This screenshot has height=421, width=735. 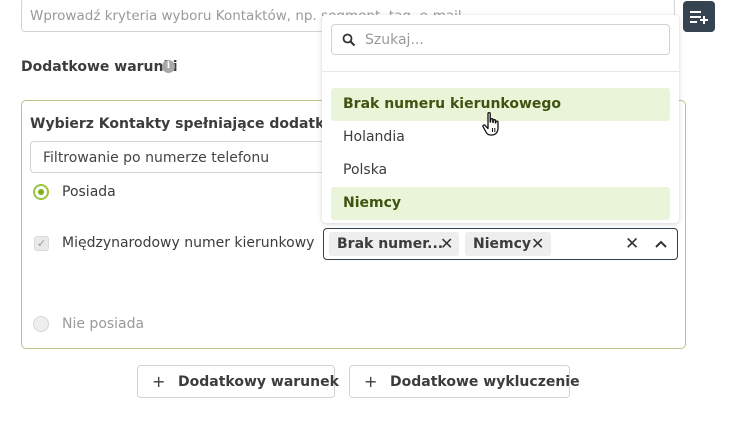 What do you see at coordinates (156, 158) in the screenshot?
I see `filter-select-value: Filtrowanie po numerze telefonu` at bounding box center [156, 158].